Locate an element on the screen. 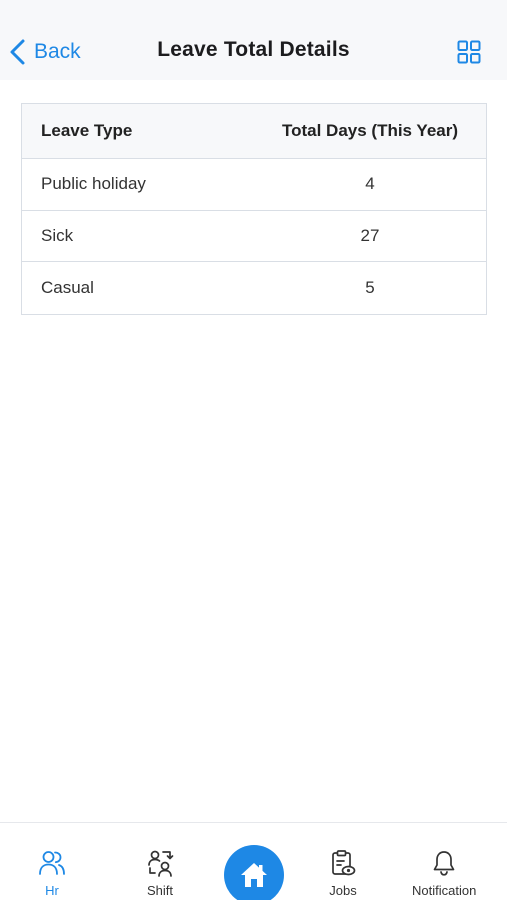 Image resolution: width=507 pixels, height=900 pixels. home-icon is located at coordinates (254, 875).